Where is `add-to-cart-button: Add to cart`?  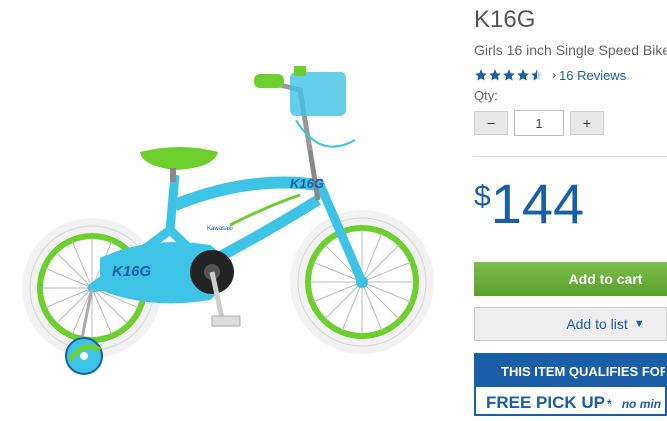 add-to-cart-button: Add to cart is located at coordinates (570, 279).